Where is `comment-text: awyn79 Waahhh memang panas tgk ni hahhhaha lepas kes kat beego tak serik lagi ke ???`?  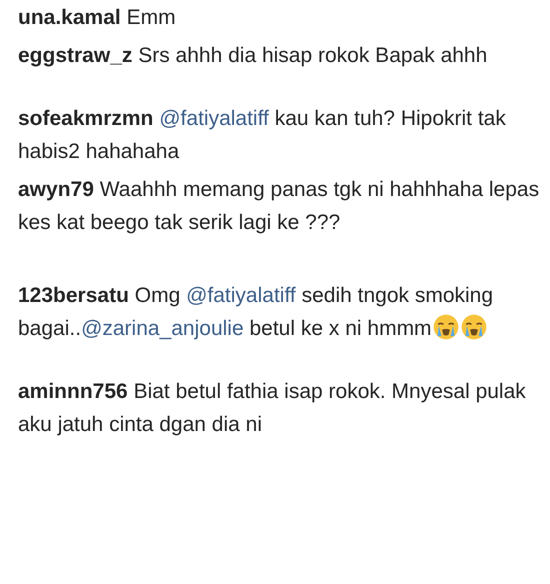 comment-text: awyn79 Waahhh memang panas tgk ni hahhhaha lepas kes kat beego tak serik lagi ke ??? is located at coordinates (279, 206).